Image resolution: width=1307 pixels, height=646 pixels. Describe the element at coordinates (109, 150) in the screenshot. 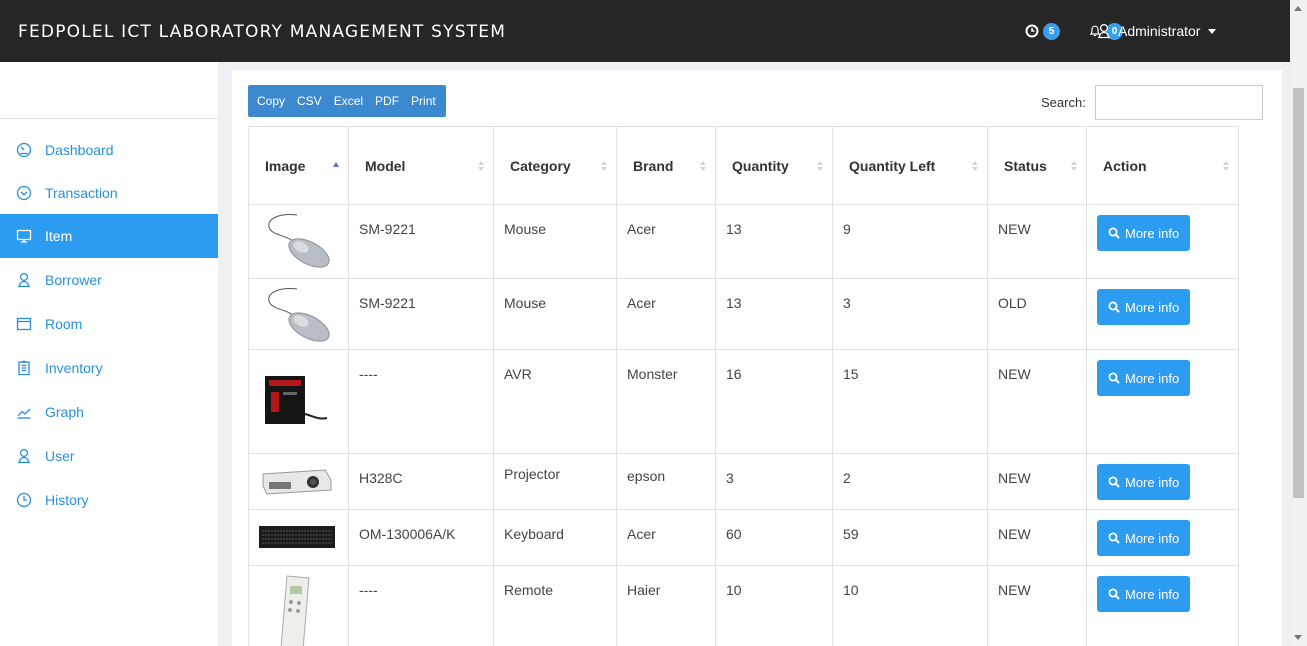

I see `sidebar-item-dashboard: Dashboard` at that location.